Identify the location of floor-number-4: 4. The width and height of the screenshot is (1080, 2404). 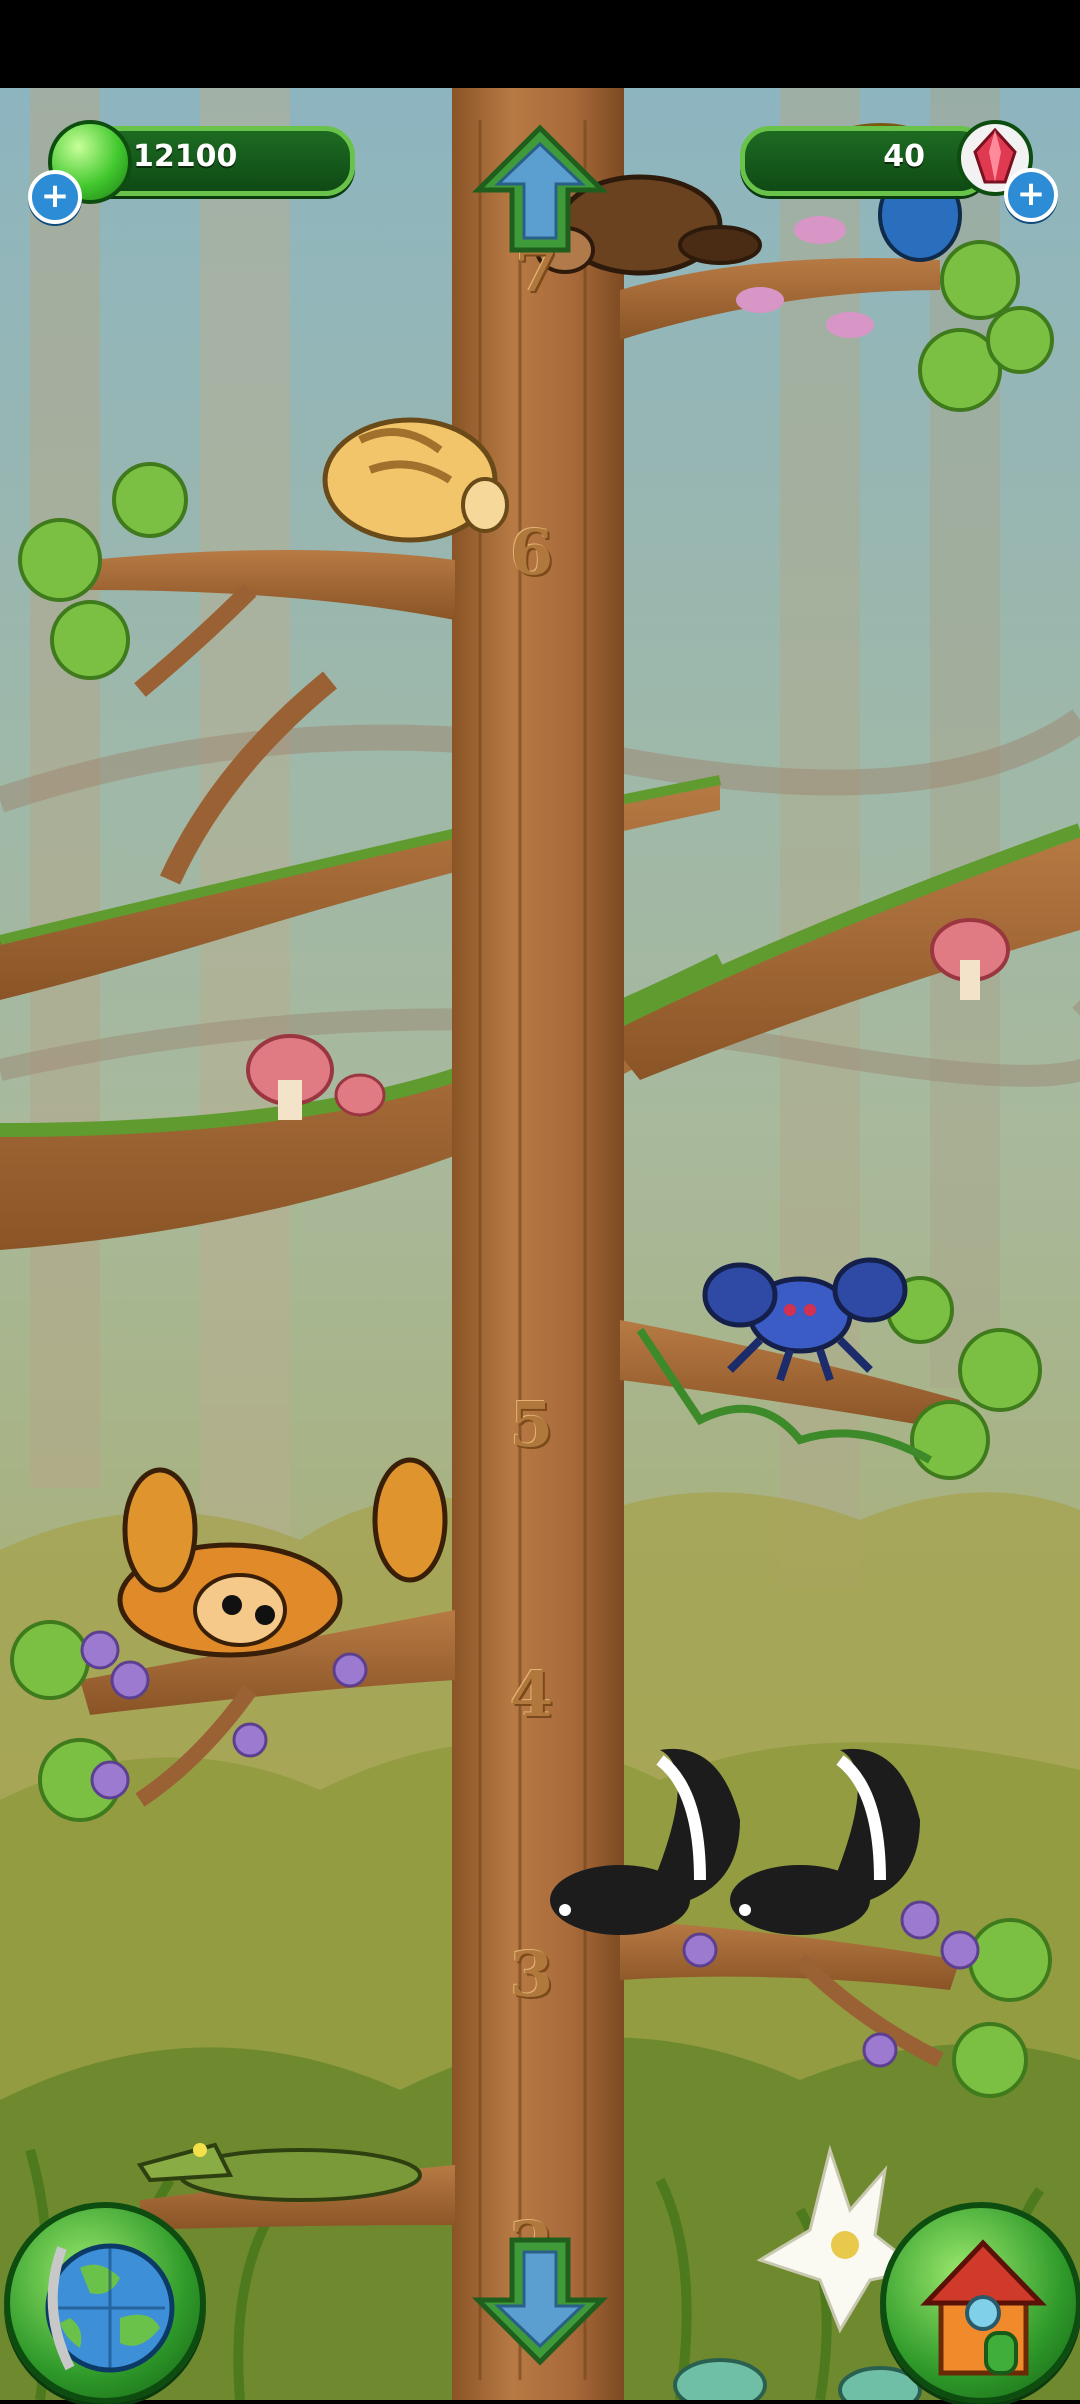
(532, 1694).